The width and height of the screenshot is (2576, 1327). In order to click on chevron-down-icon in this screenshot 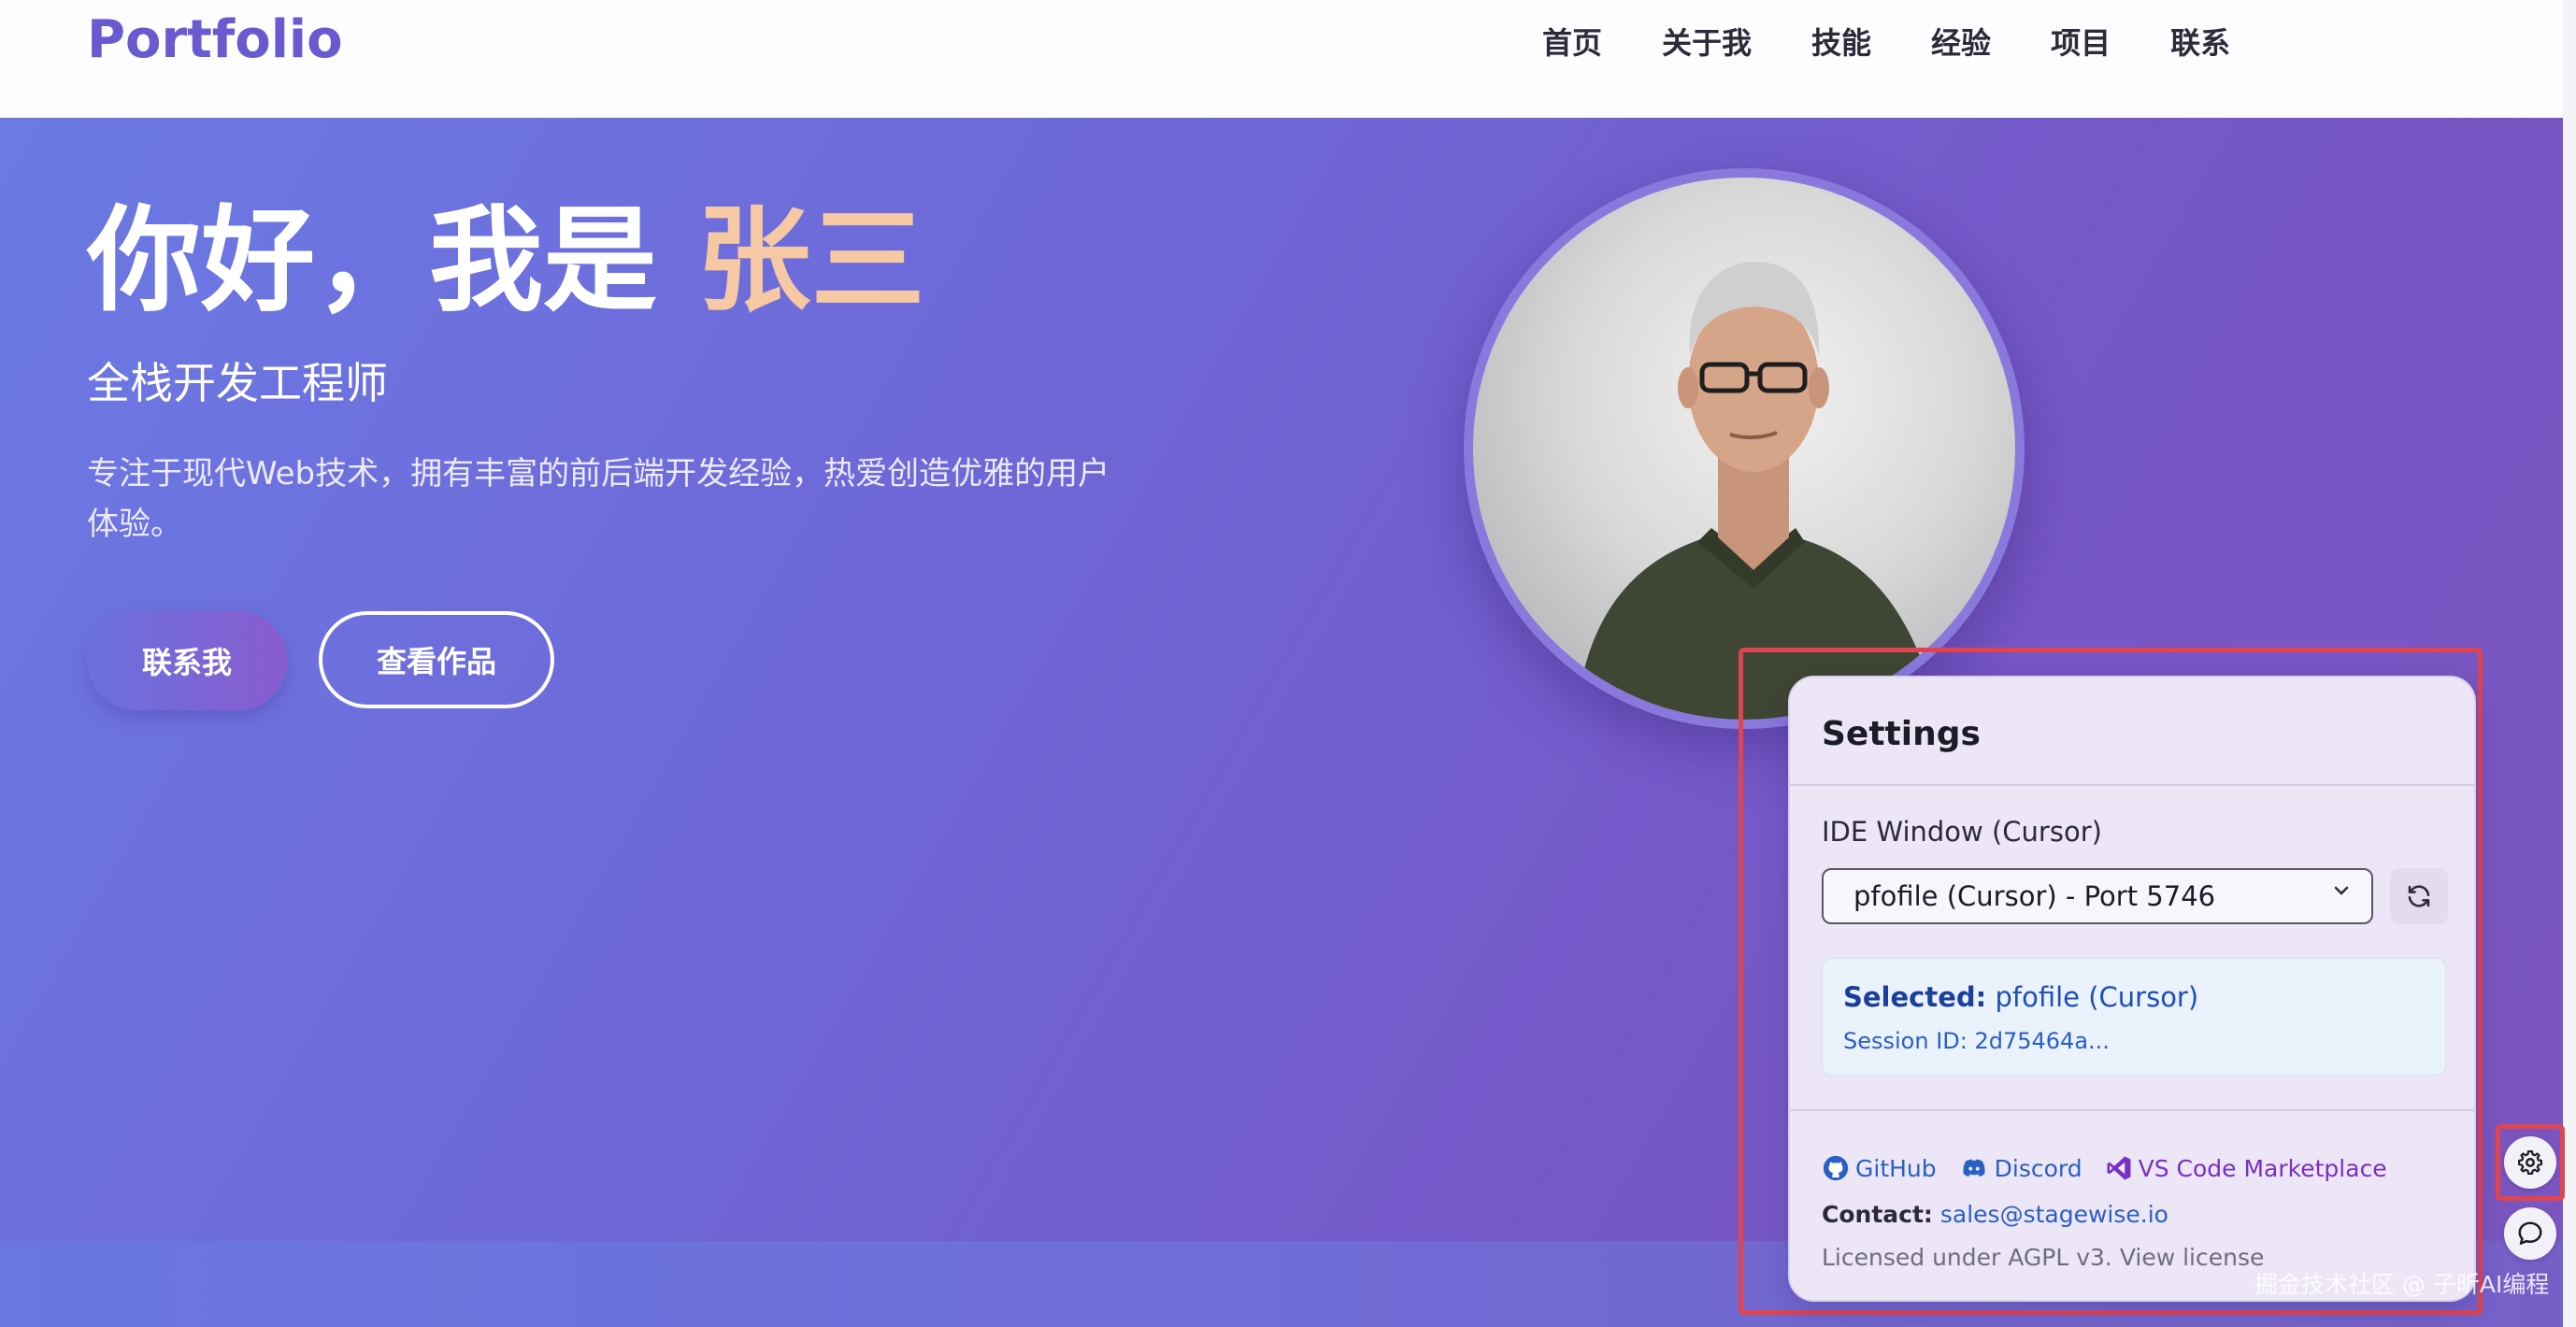, I will do `click(2344, 896)`.